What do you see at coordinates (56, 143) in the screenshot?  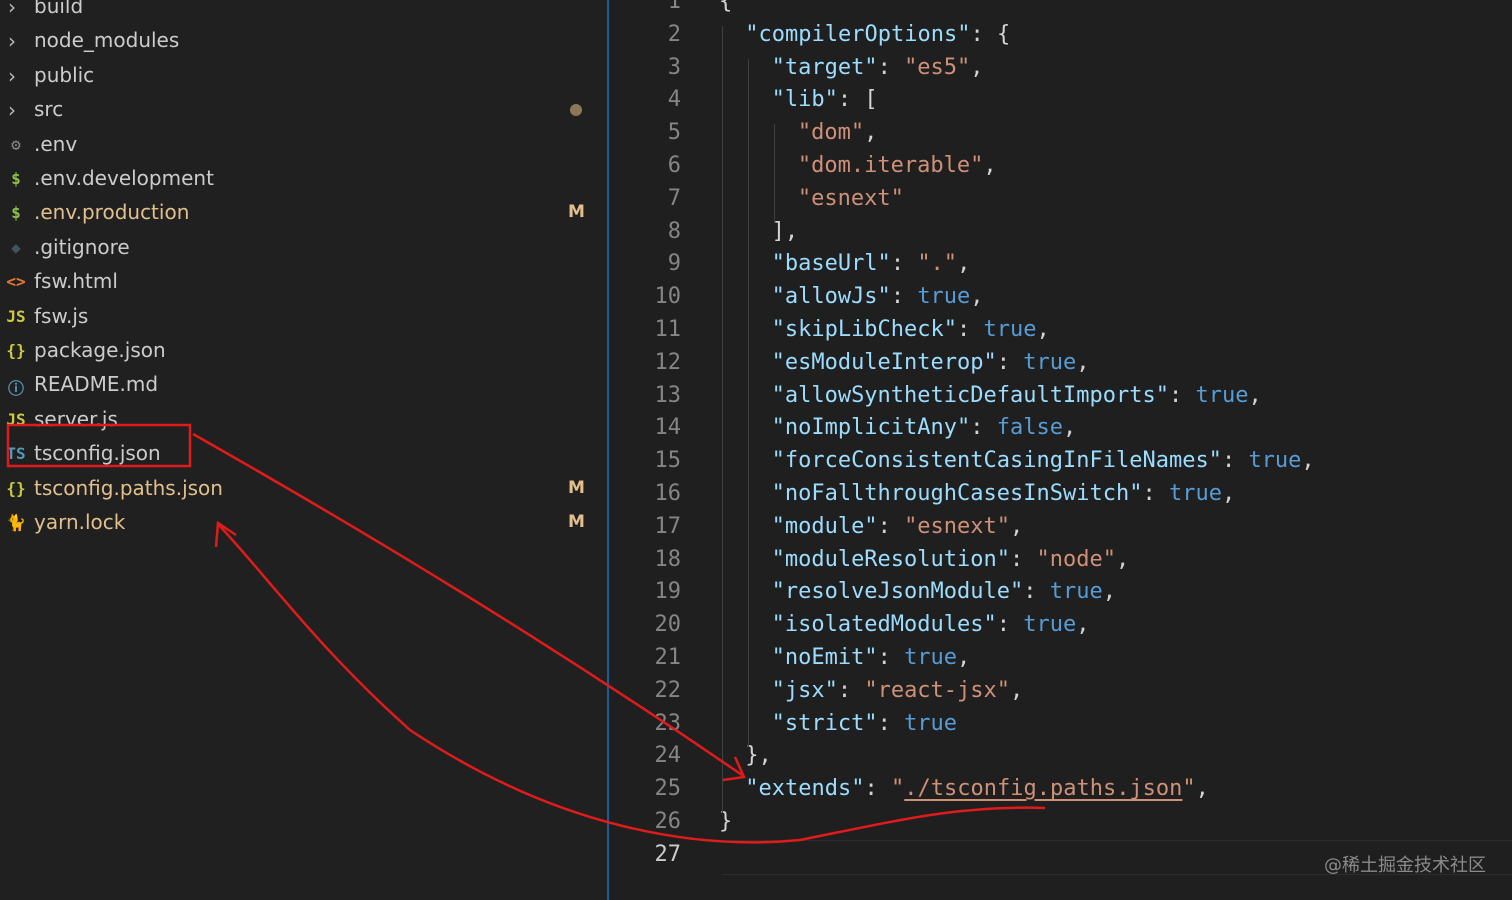 I see `item-label: .env` at bounding box center [56, 143].